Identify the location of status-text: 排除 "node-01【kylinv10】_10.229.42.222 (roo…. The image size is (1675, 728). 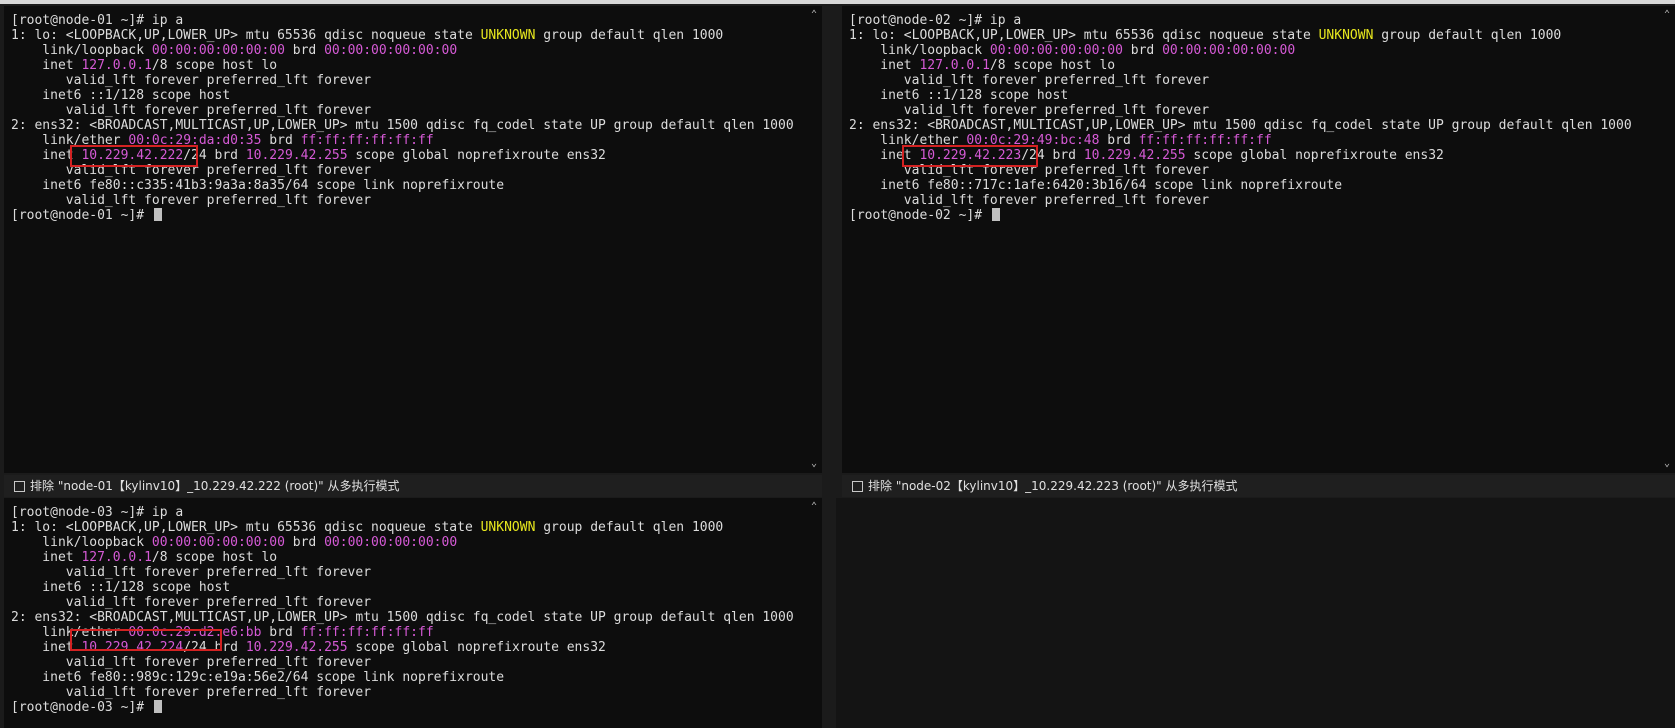
(215, 486).